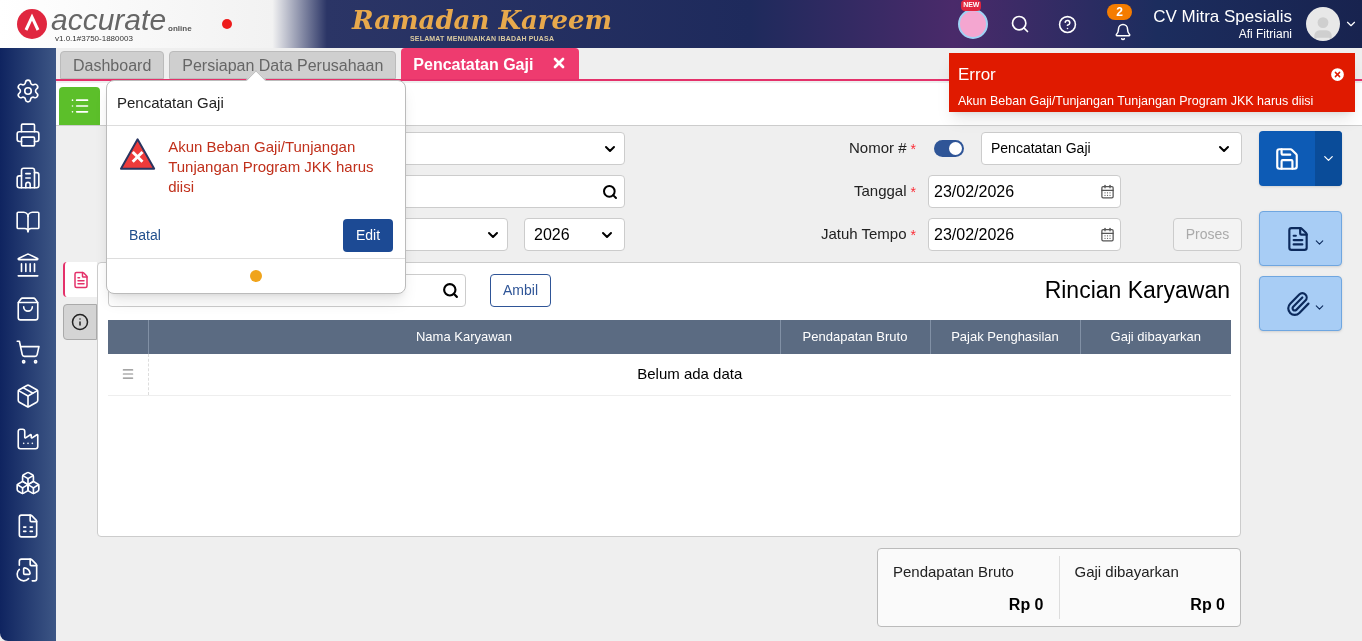 The height and width of the screenshot is (641, 1362). I want to click on bell-icon, so click(1123, 32).